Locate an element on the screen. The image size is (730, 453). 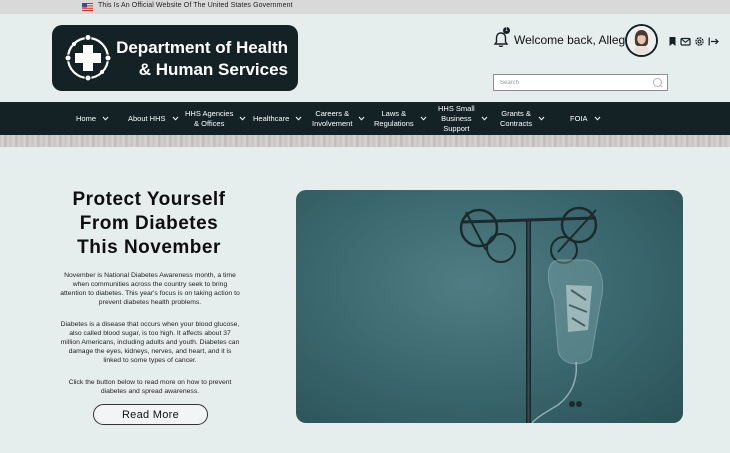
nav-item-healthcare: Healthcare is located at coordinates (277, 118).